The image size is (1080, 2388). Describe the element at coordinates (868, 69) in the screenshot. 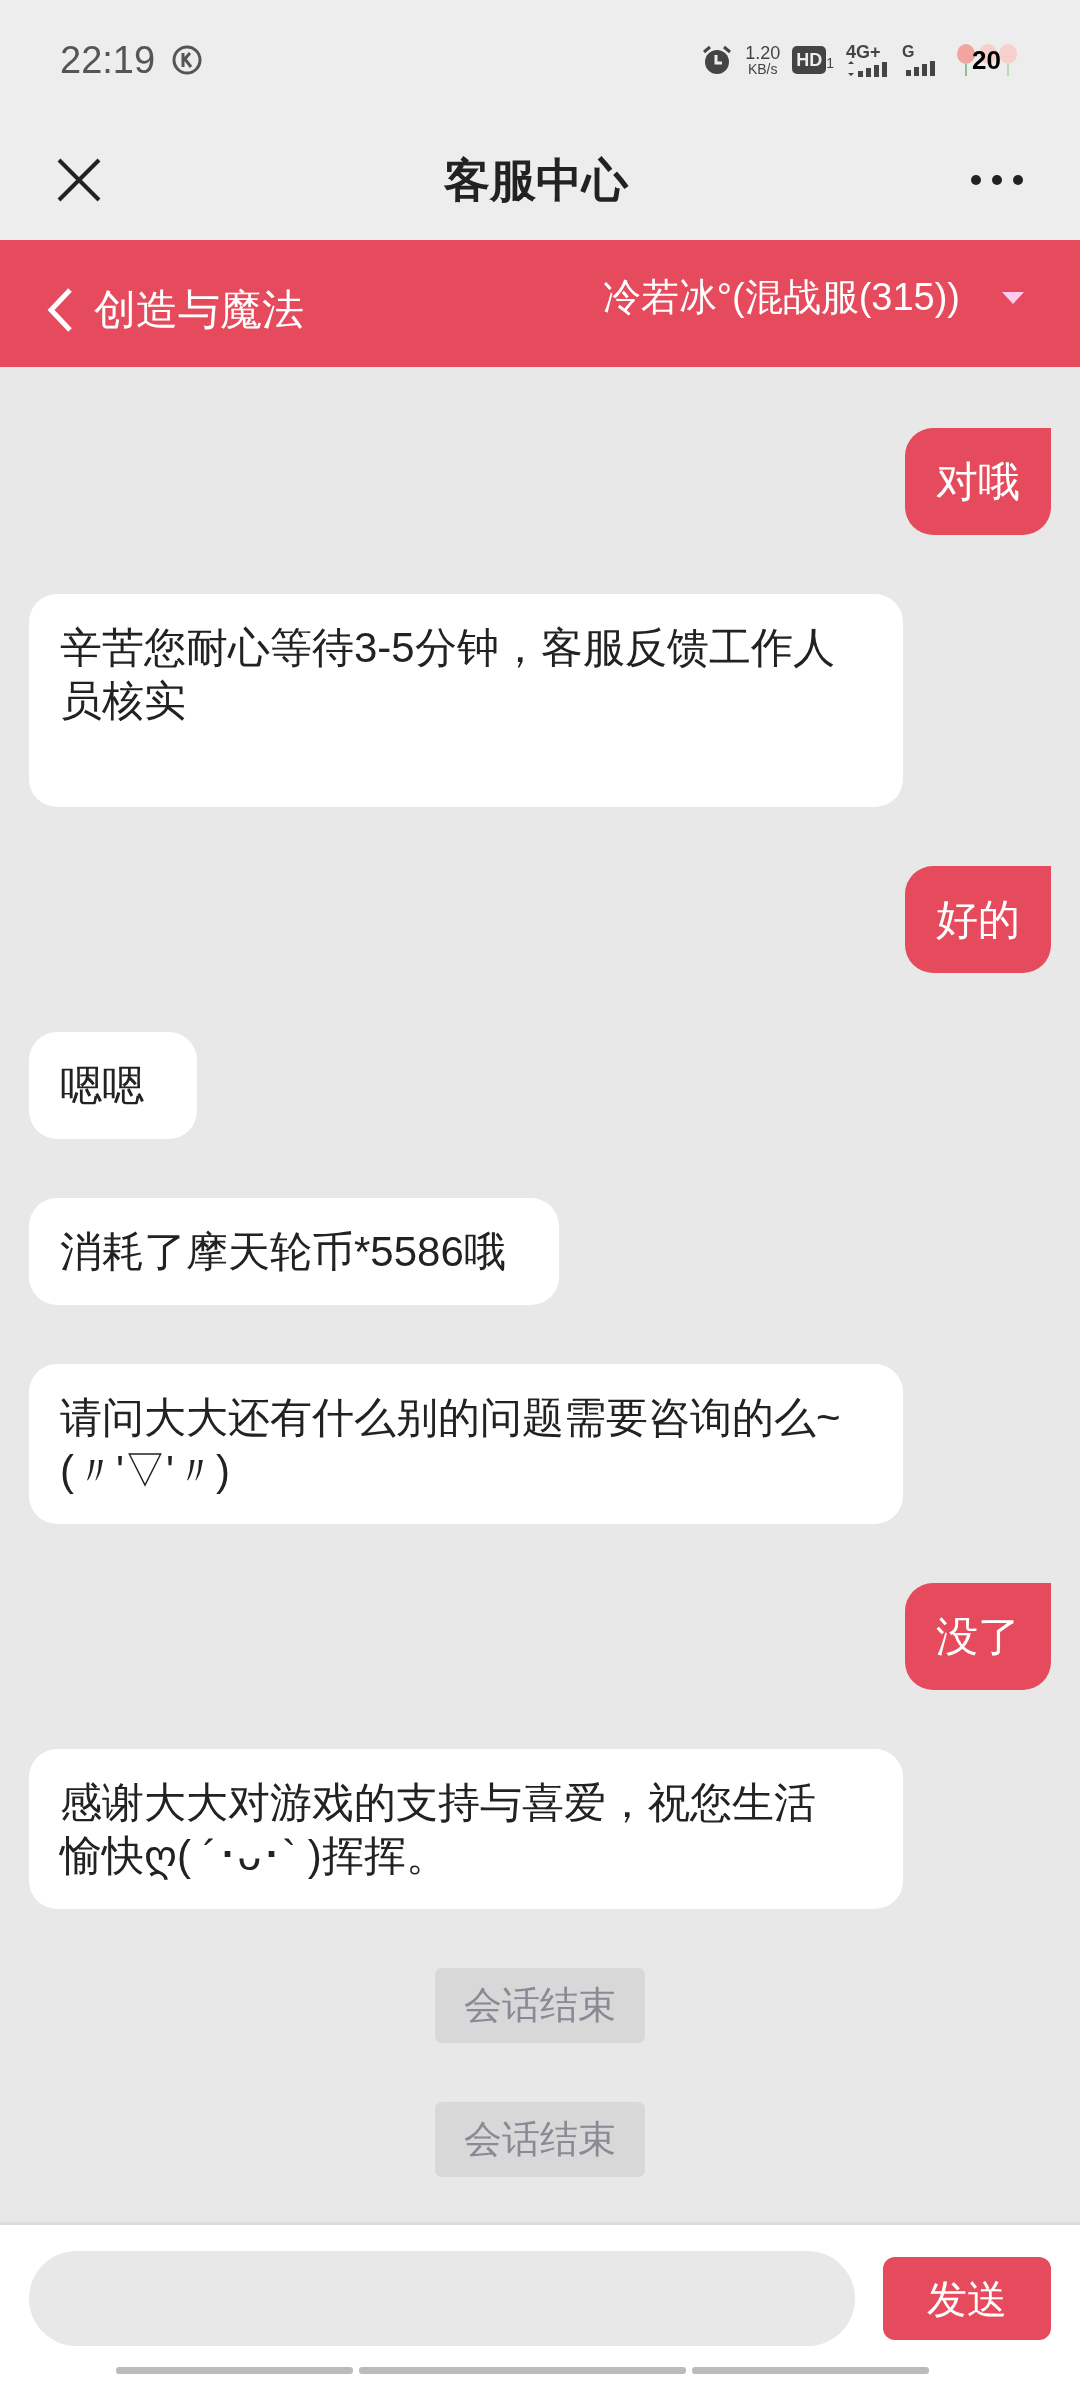

I see `signal-icon` at that location.